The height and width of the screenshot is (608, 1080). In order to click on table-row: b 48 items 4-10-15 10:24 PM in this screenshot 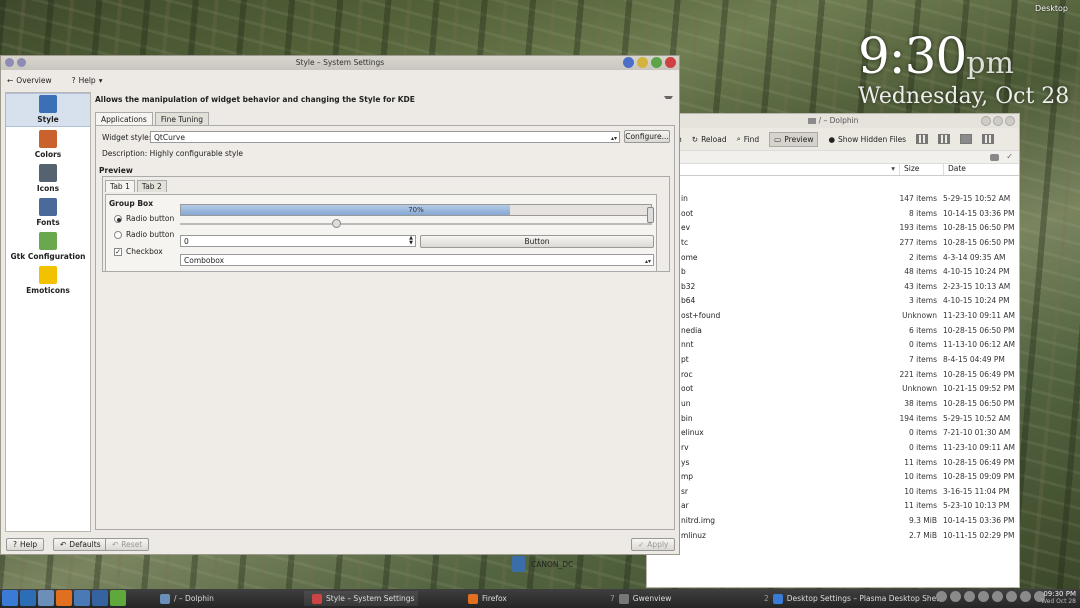, I will do `click(833, 272)`.